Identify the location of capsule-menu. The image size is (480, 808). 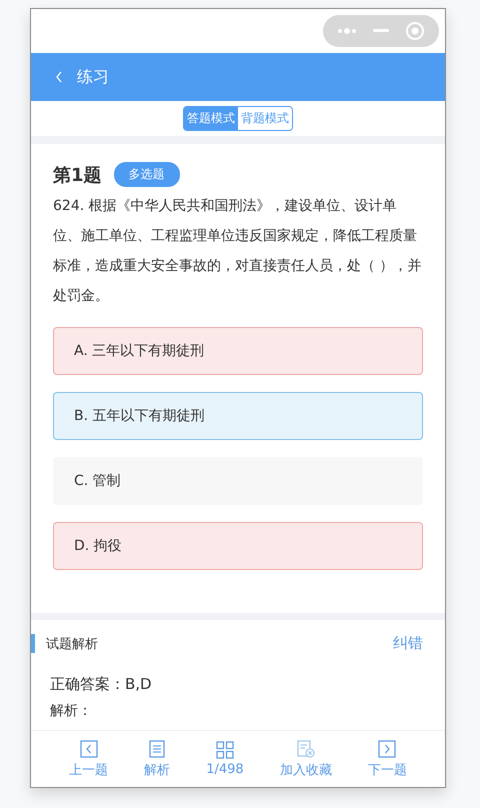
(381, 31).